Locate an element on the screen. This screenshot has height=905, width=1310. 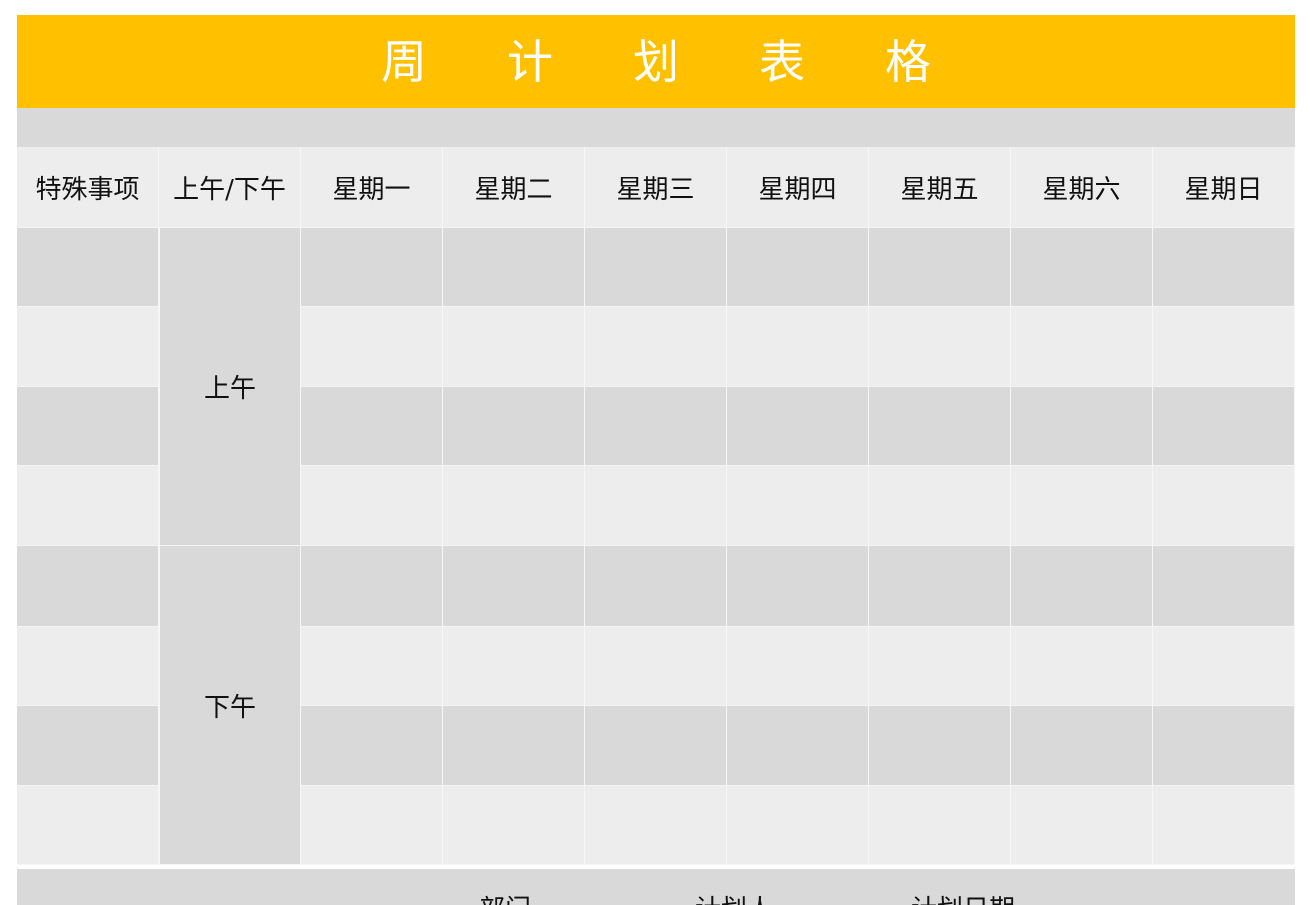
department-label: 部门 is located at coordinates (505, 897).